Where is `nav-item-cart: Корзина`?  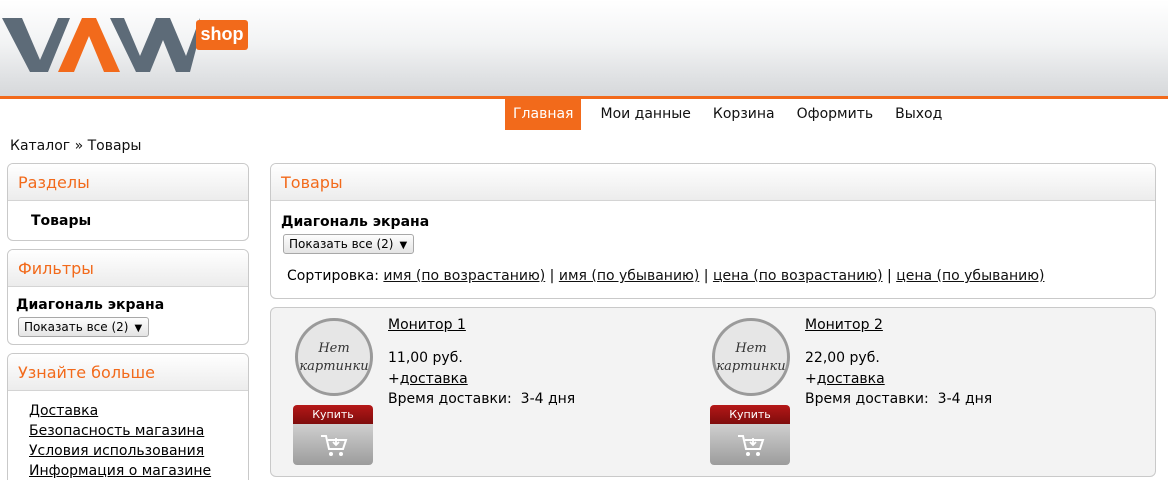
nav-item-cart: Корзина is located at coordinates (744, 114).